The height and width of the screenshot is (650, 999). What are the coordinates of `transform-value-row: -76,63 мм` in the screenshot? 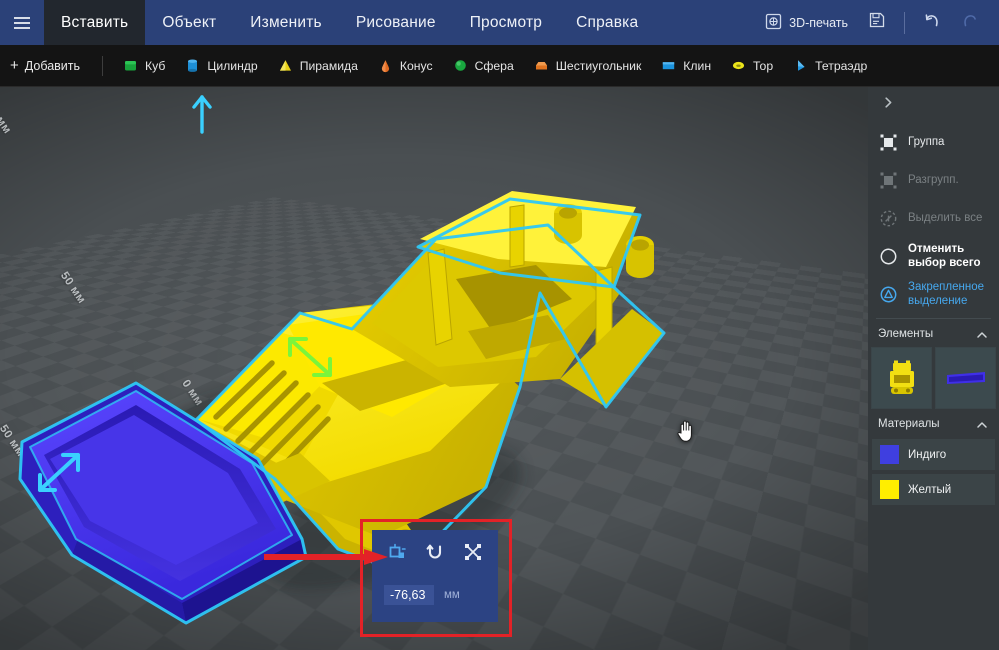 It's located at (435, 595).